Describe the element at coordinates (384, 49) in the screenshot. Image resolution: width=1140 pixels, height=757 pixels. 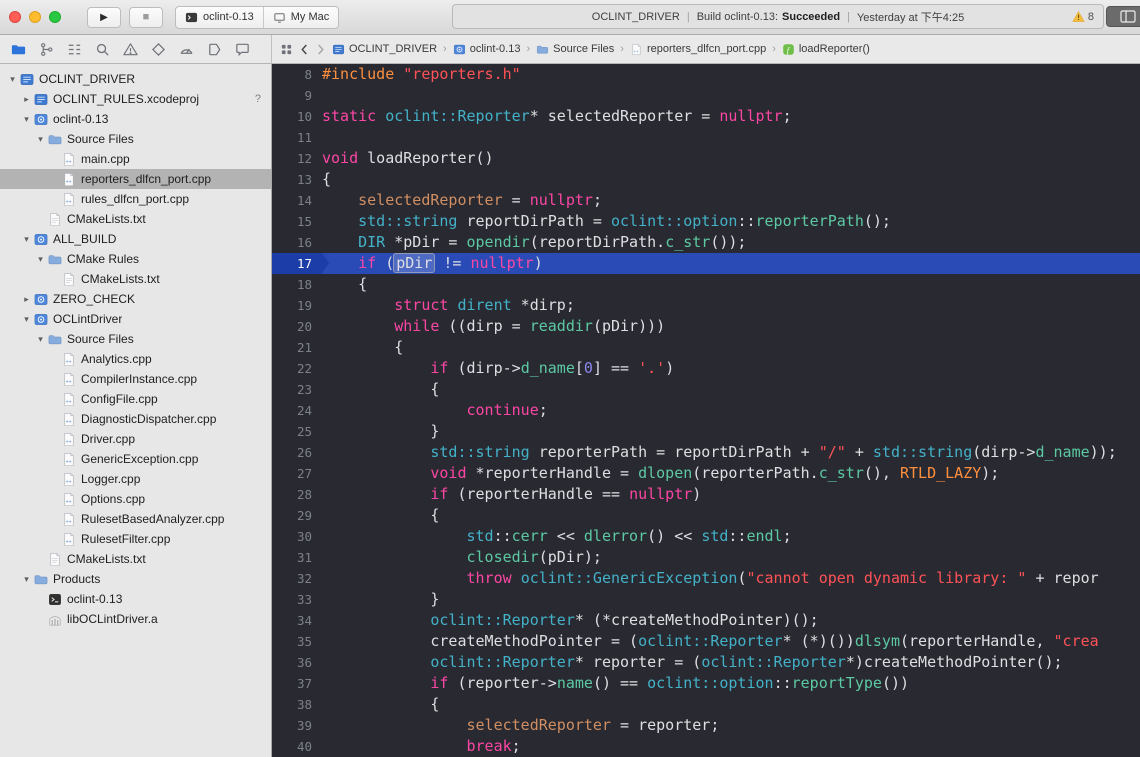
I see `breadcrumb-item-oclint-driver: OCLINT_DRIVER` at that location.